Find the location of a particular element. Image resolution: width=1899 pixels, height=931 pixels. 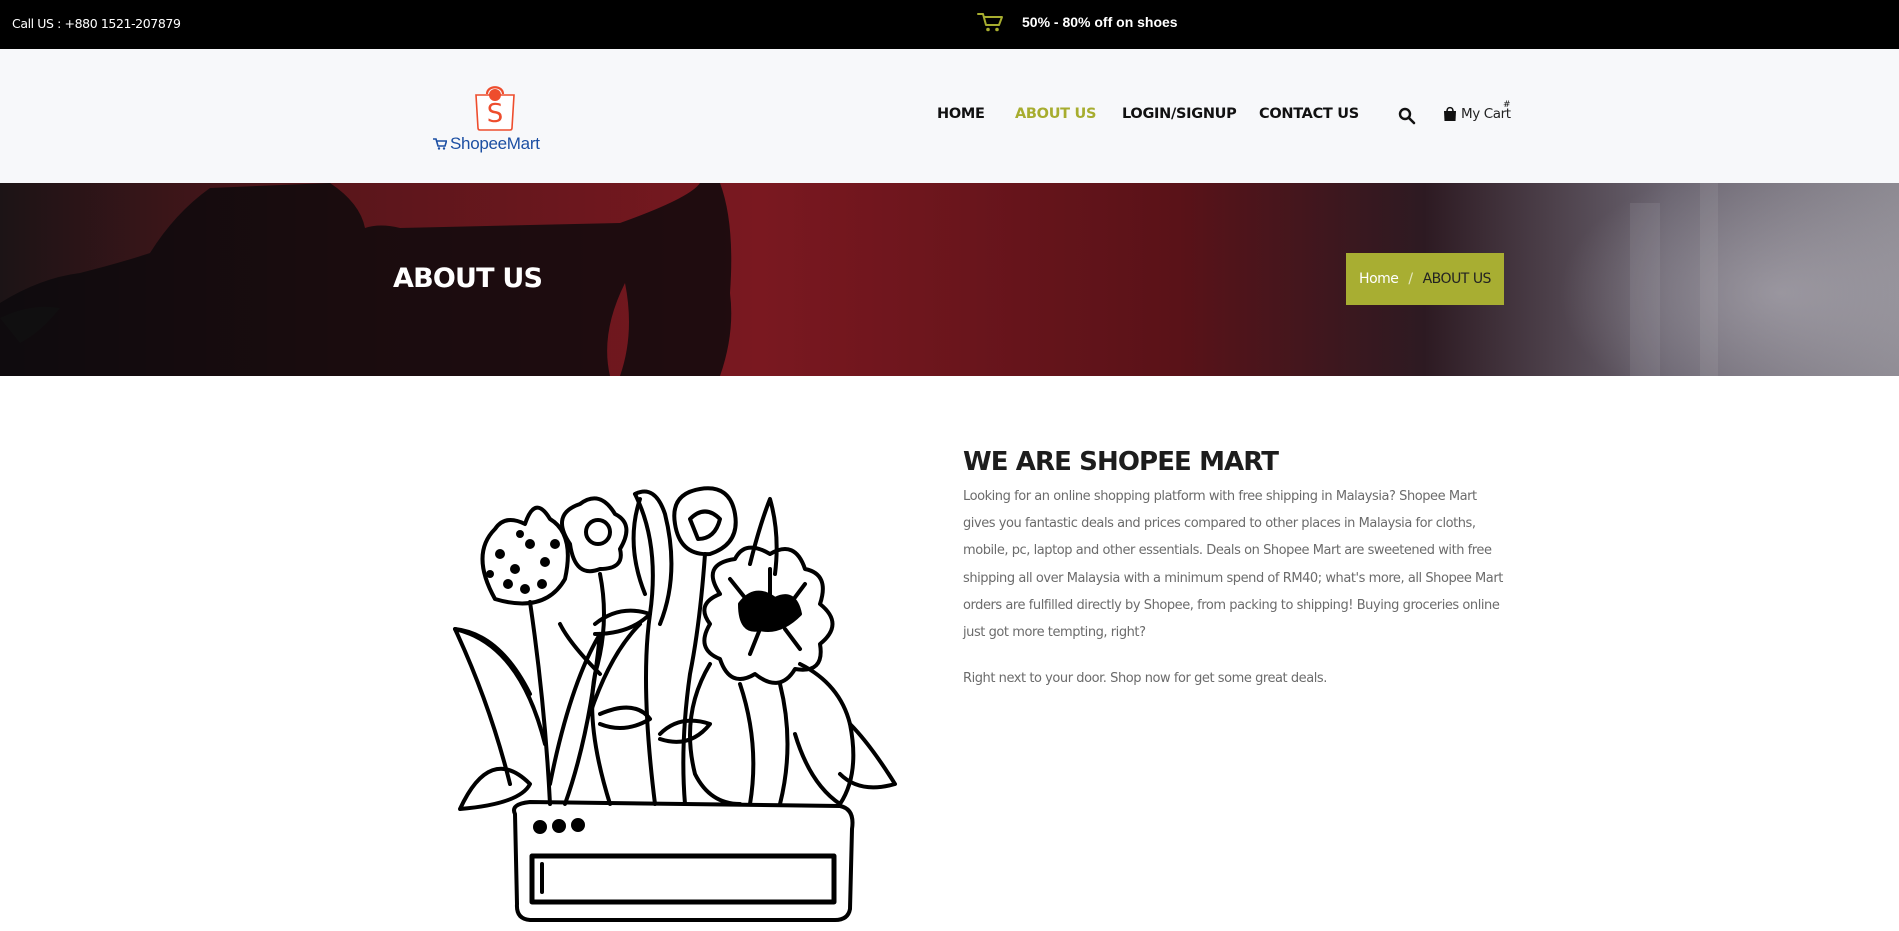

shopping-bag-logo-icon: S is located at coordinates (495, 108).